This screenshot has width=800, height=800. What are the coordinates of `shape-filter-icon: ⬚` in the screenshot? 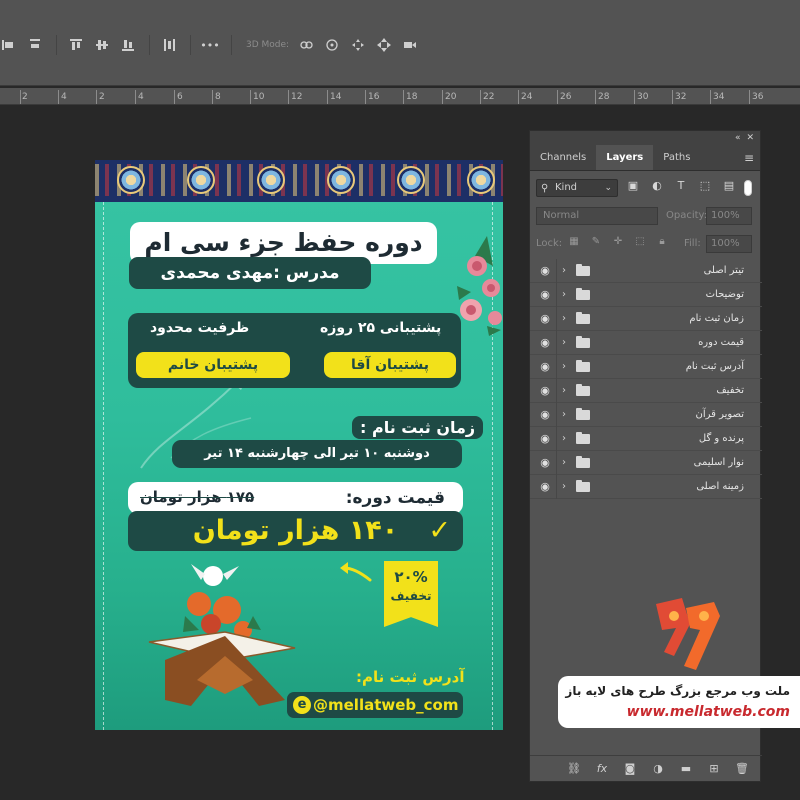 It's located at (705, 186).